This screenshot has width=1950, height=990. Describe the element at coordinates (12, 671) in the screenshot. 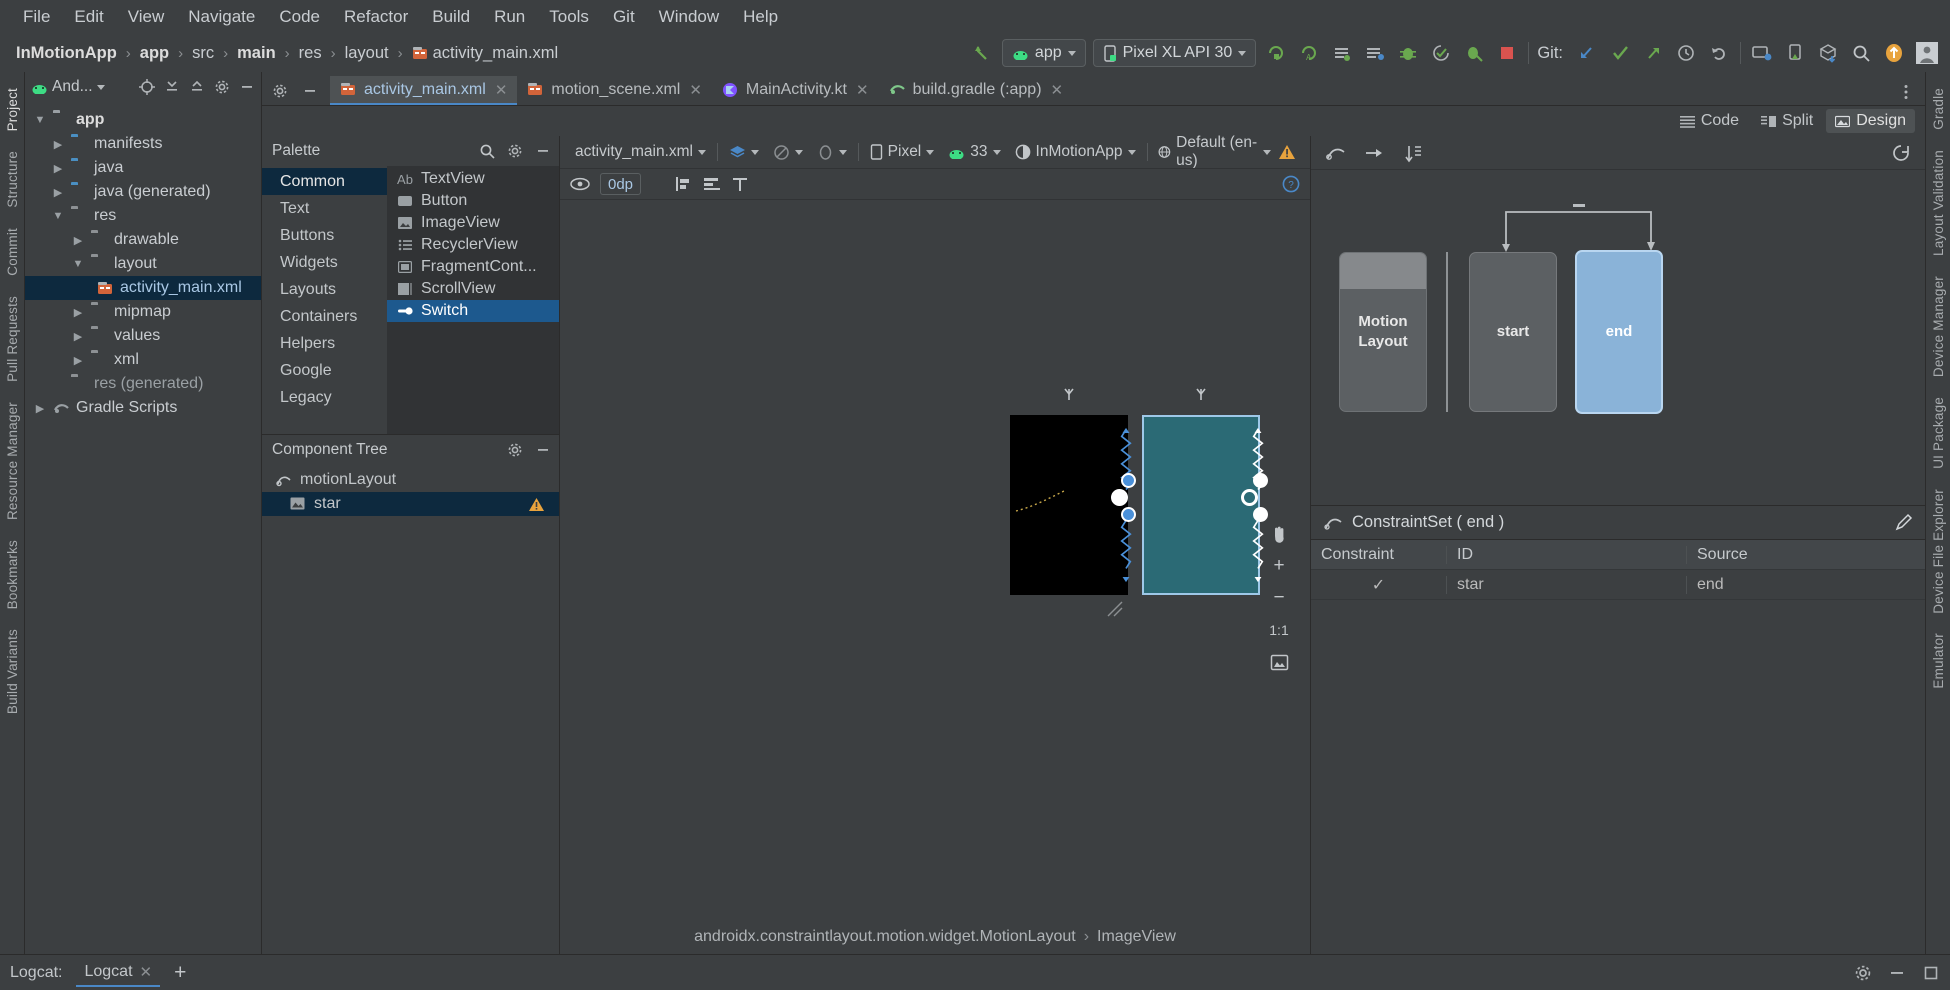

I see `tool-tab-build-variants: Build Variants` at that location.